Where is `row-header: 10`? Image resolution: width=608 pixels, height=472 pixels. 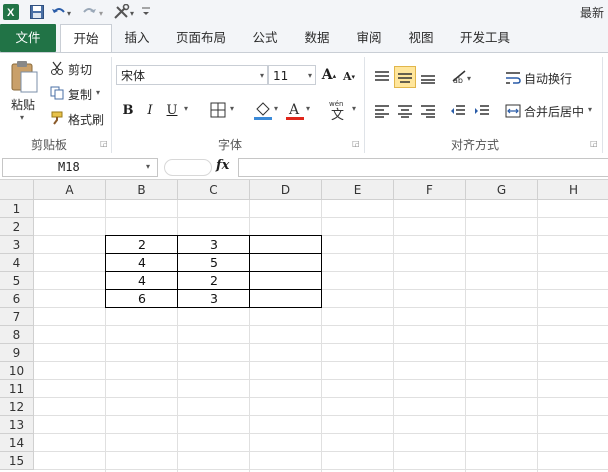 row-header: 10 is located at coordinates (17, 371).